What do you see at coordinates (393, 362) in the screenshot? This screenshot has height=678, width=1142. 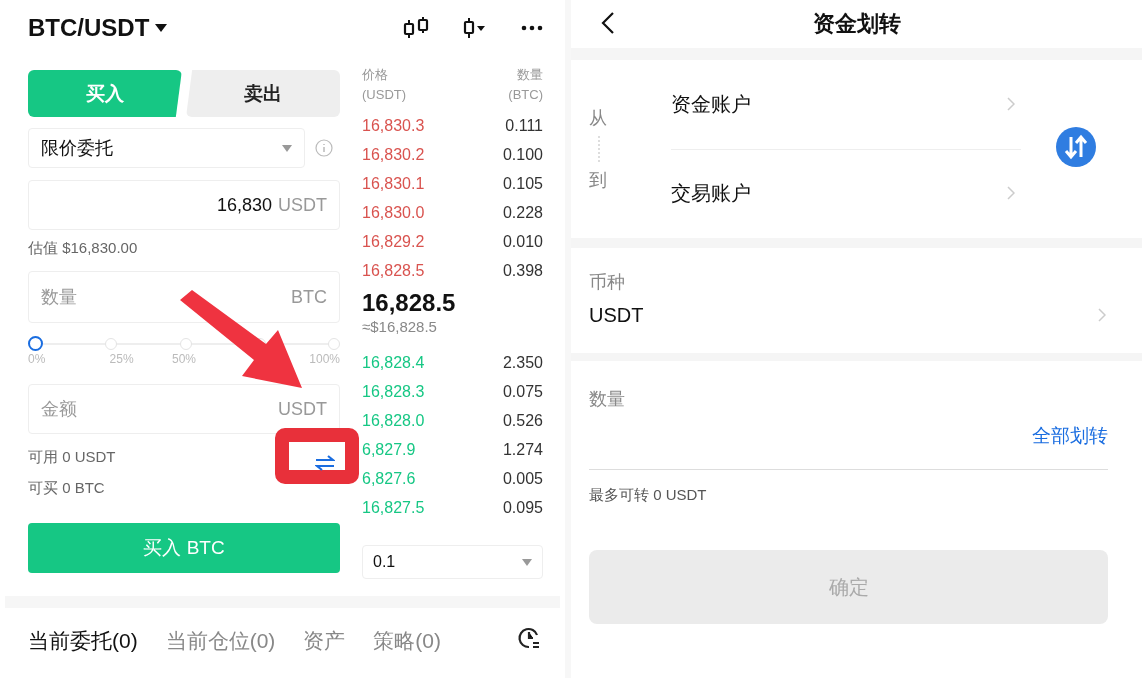 I see `bid-price: 16,828.4` at bounding box center [393, 362].